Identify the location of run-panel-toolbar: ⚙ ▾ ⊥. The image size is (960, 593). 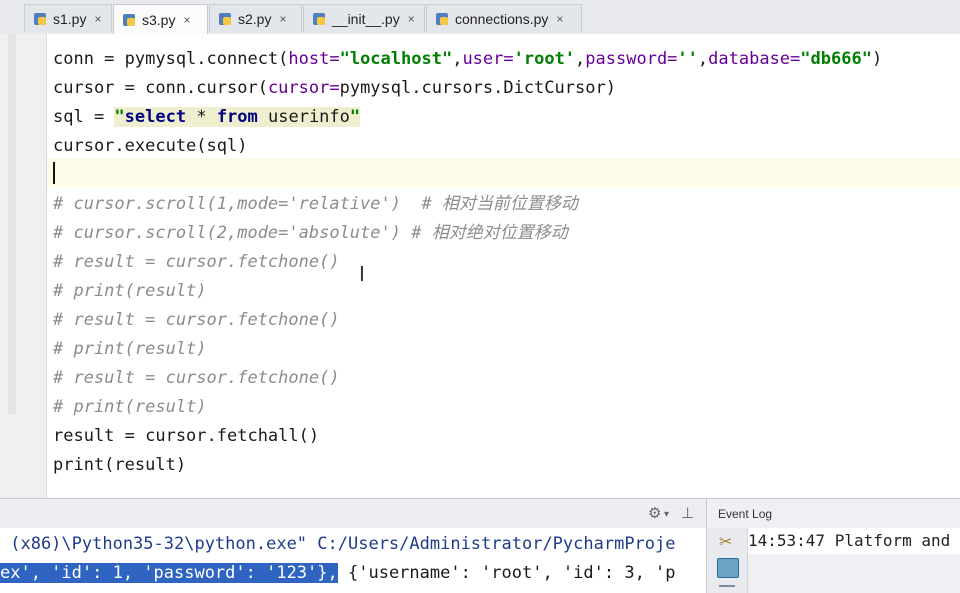
(353, 513).